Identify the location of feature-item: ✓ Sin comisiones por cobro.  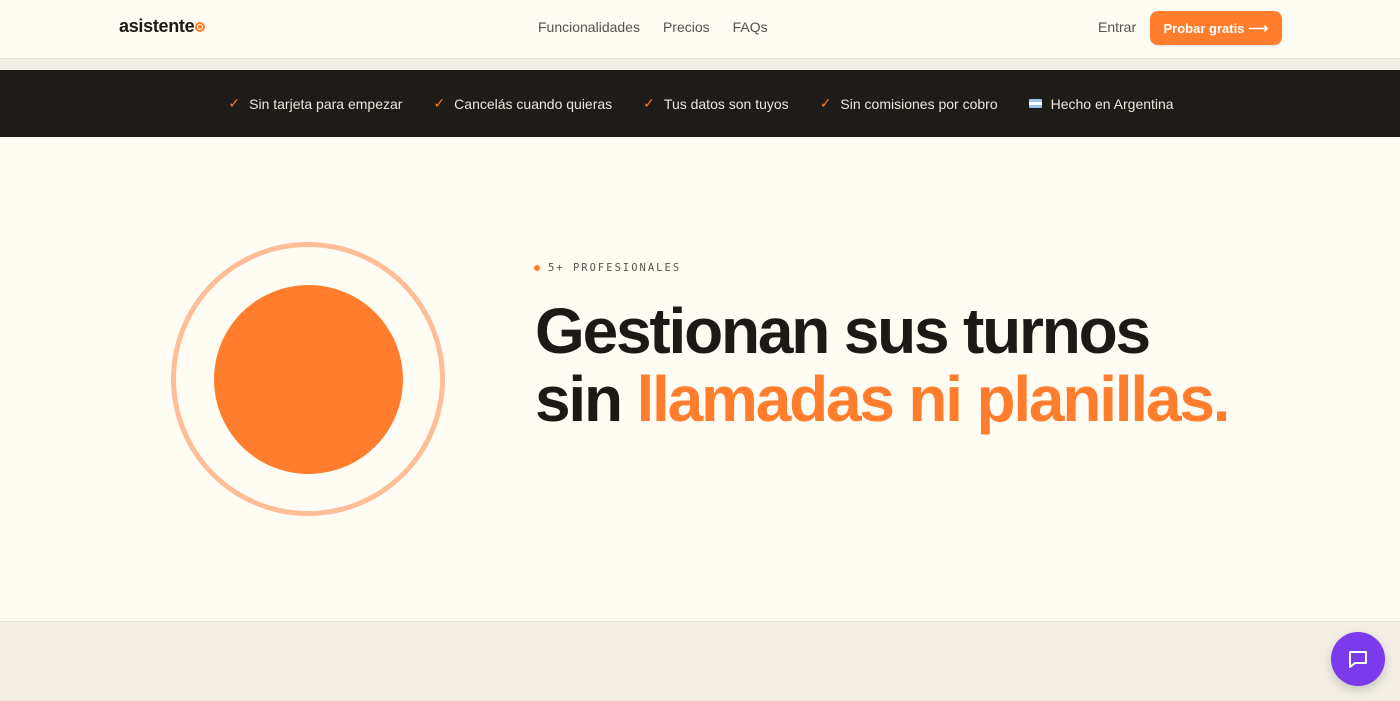
(909, 103).